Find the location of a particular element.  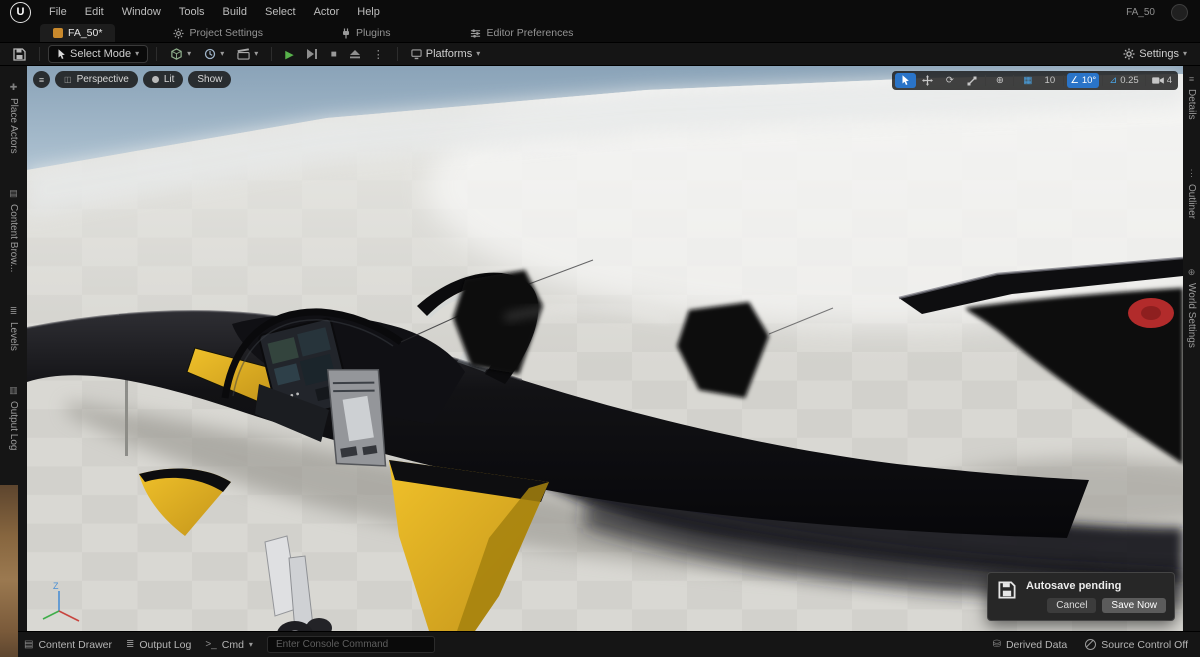

platforms-icon is located at coordinates (416, 53).